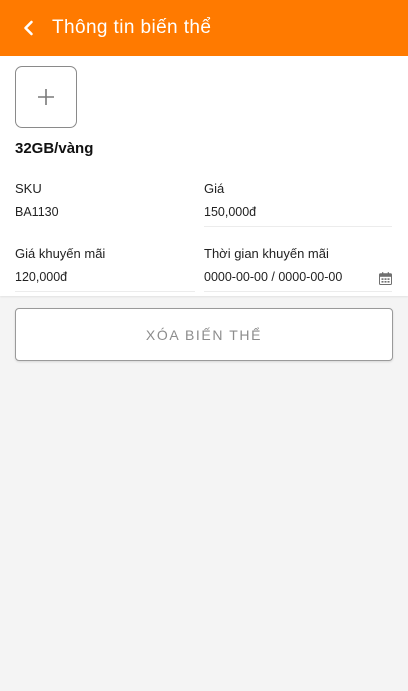  Describe the element at coordinates (105, 269) in the screenshot. I see `promo-price-field: Giá khuyến mãi 120,000đ` at that location.